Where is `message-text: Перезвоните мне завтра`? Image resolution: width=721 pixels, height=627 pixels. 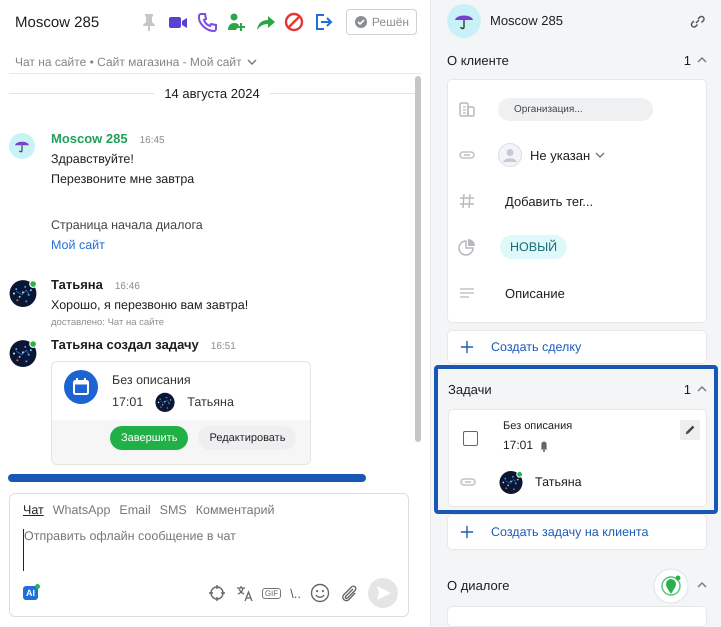
message-text: Перезвоните мне завтра is located at coordinates (122, 179).